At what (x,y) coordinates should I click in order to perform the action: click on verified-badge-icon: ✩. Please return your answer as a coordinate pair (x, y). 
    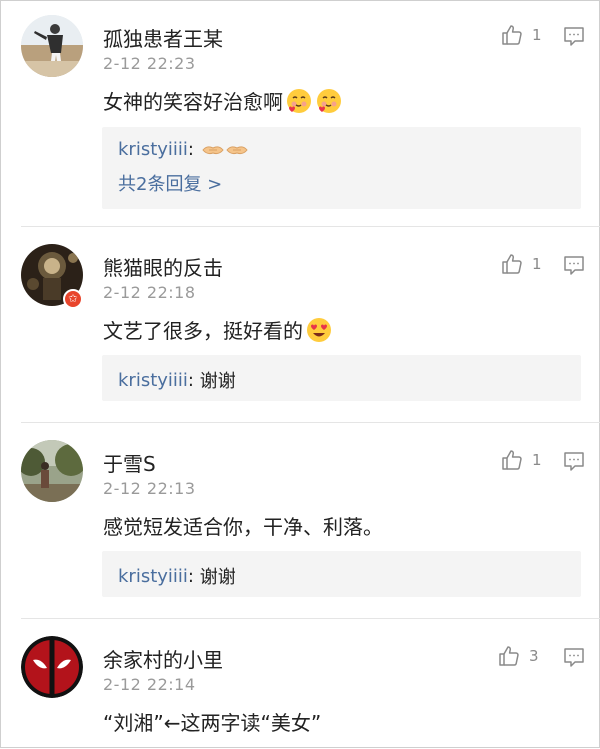
    Looking at the image, I should click on (73, 299).